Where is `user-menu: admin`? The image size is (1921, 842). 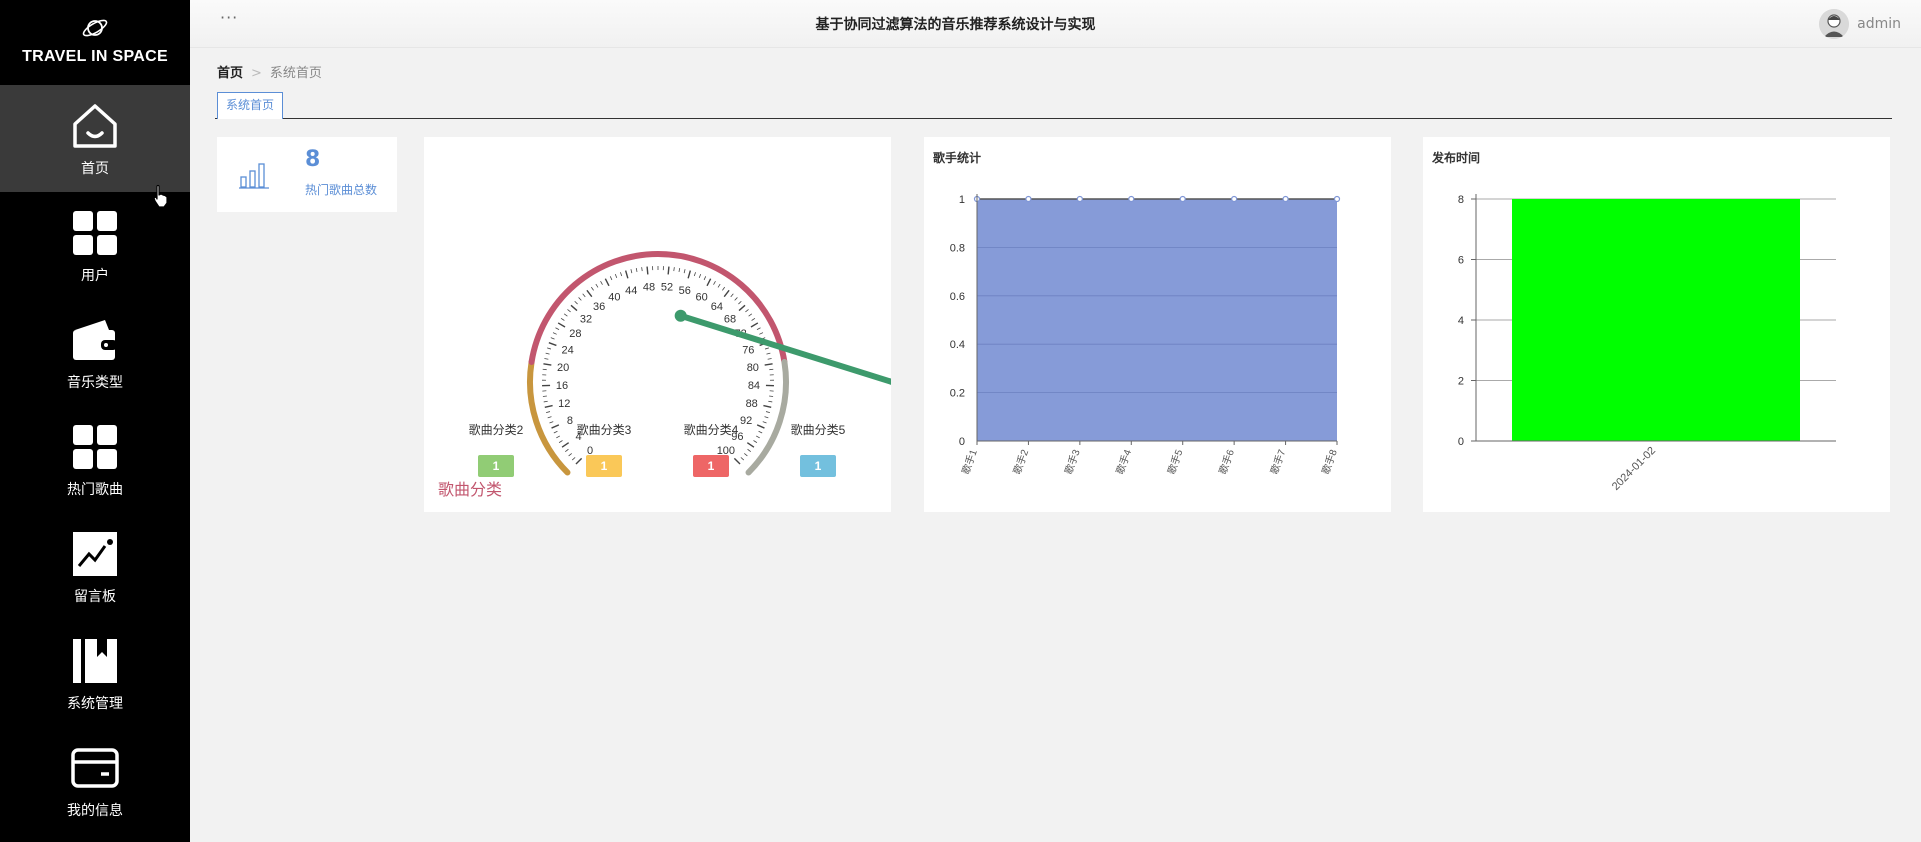
user-menu: admin is located at coordinates (1860, 24).